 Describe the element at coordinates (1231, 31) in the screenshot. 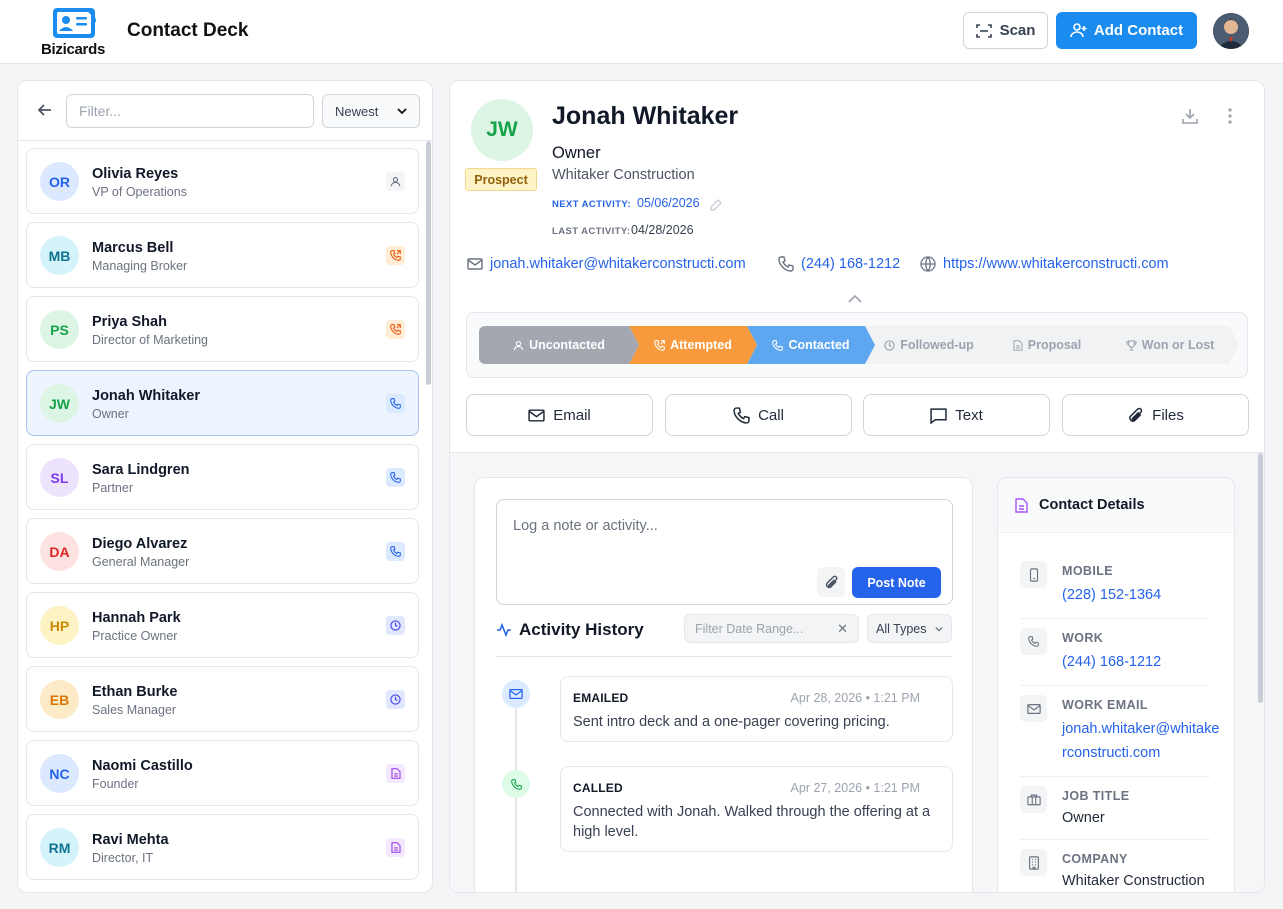

I see `user-avatar` at that location.